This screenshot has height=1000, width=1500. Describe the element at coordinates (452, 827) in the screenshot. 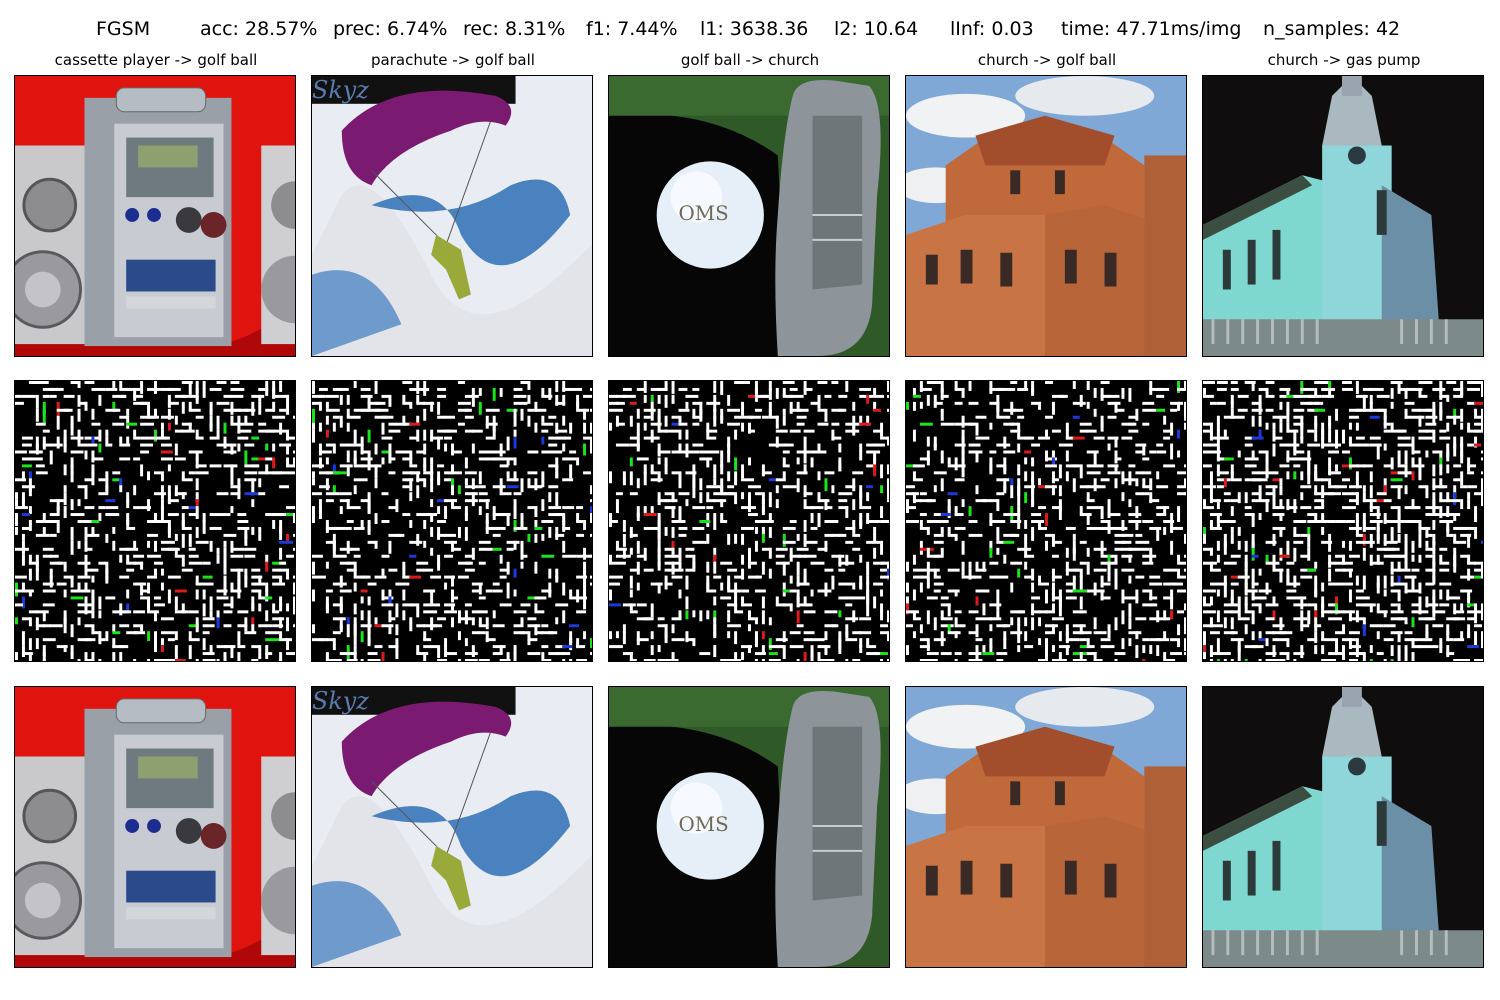

I see `adversarial-image-parachute: Skyz` at that location.